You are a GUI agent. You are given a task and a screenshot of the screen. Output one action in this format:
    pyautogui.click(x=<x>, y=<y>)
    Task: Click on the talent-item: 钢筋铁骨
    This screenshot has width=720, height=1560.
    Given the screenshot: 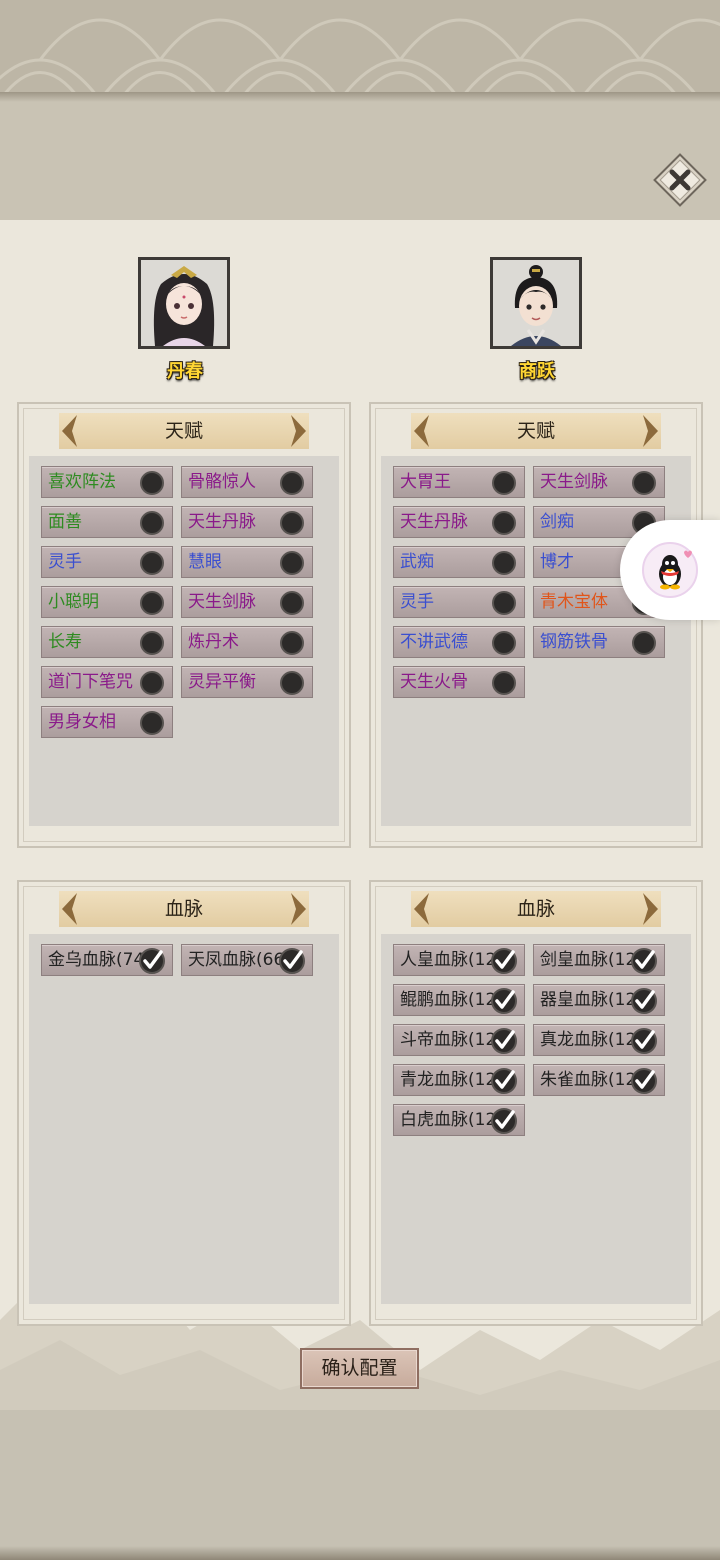 What is the action you would take?
    pyautogui.click(x=599, y=642)
    